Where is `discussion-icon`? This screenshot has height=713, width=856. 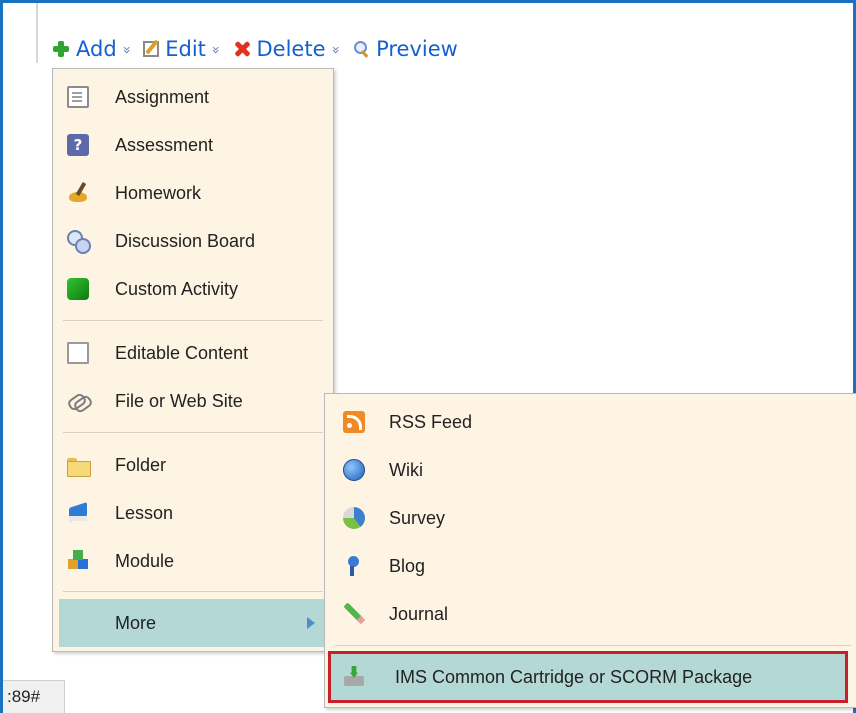 discussion-icon is located at coordinates (79, 242).